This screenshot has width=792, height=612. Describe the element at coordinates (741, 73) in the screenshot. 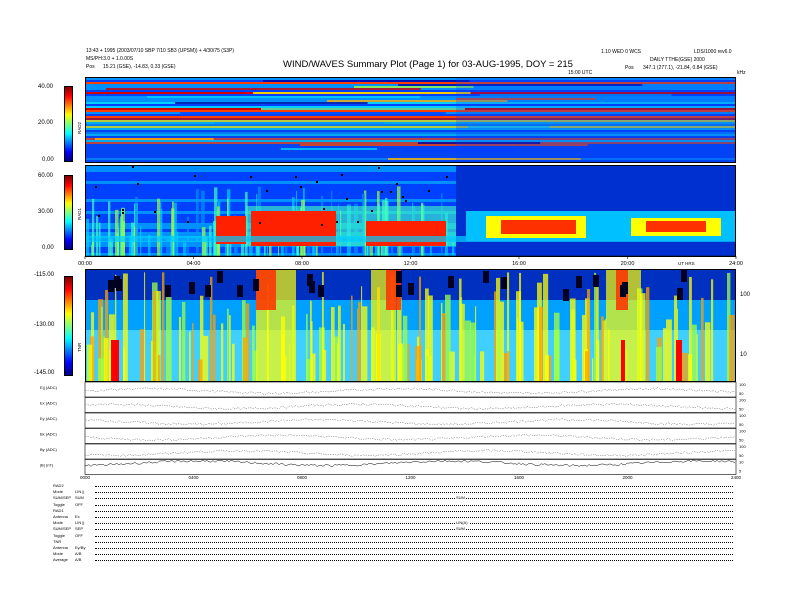

I see `header-top-unit: kHz` at that location.